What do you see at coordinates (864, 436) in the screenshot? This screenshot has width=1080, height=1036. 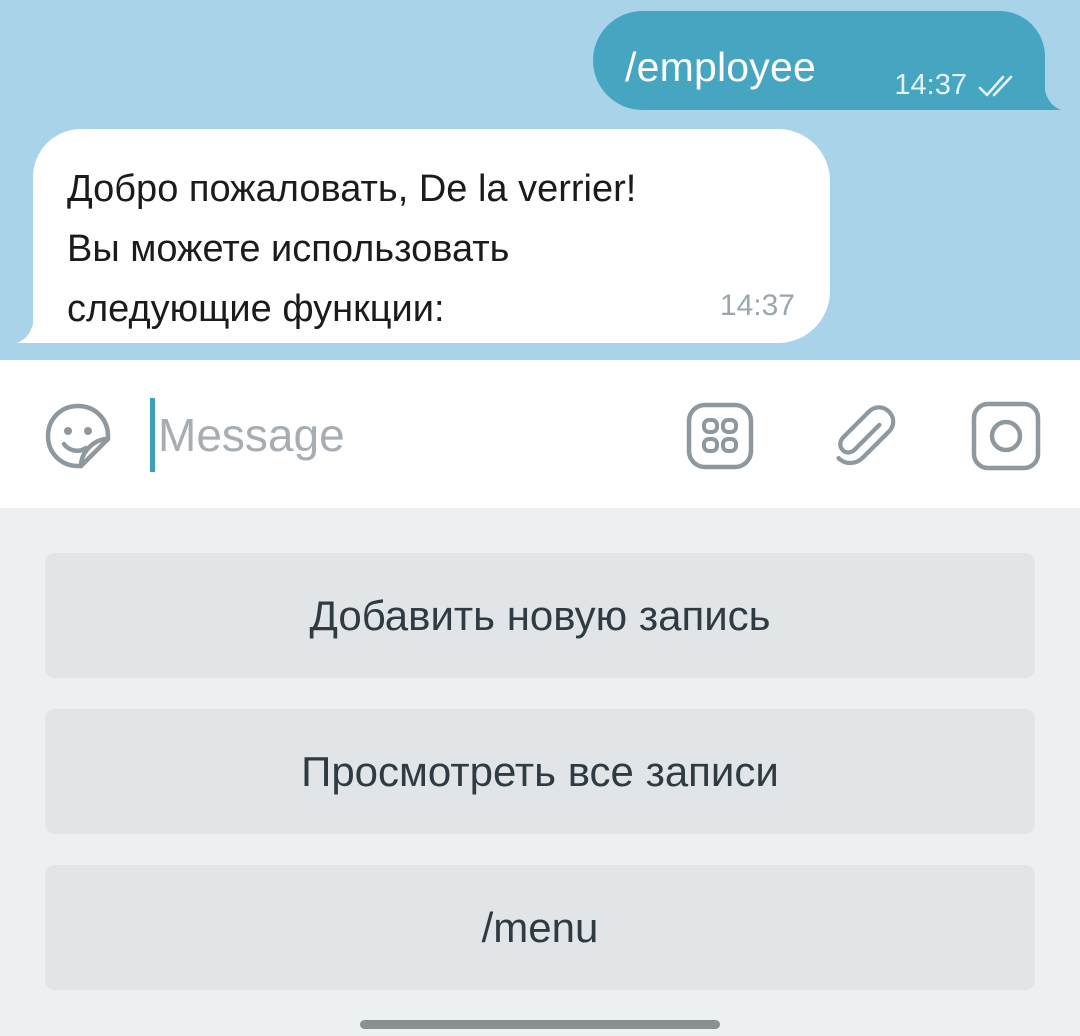 I see `paperclip-icon` at bounding box center [864, 436].